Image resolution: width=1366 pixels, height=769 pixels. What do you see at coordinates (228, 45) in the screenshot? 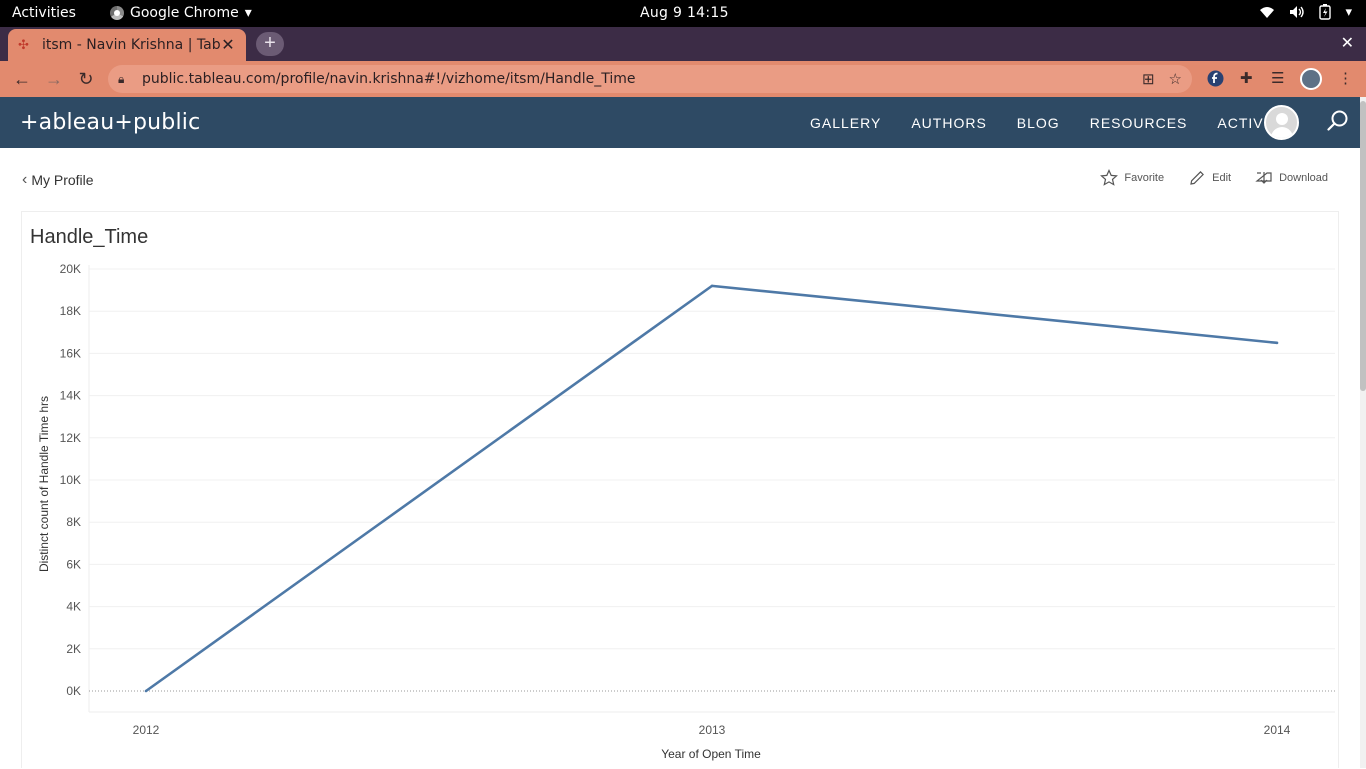
I see `close-tab-icon: ✕` at bounding box center [228, 45].